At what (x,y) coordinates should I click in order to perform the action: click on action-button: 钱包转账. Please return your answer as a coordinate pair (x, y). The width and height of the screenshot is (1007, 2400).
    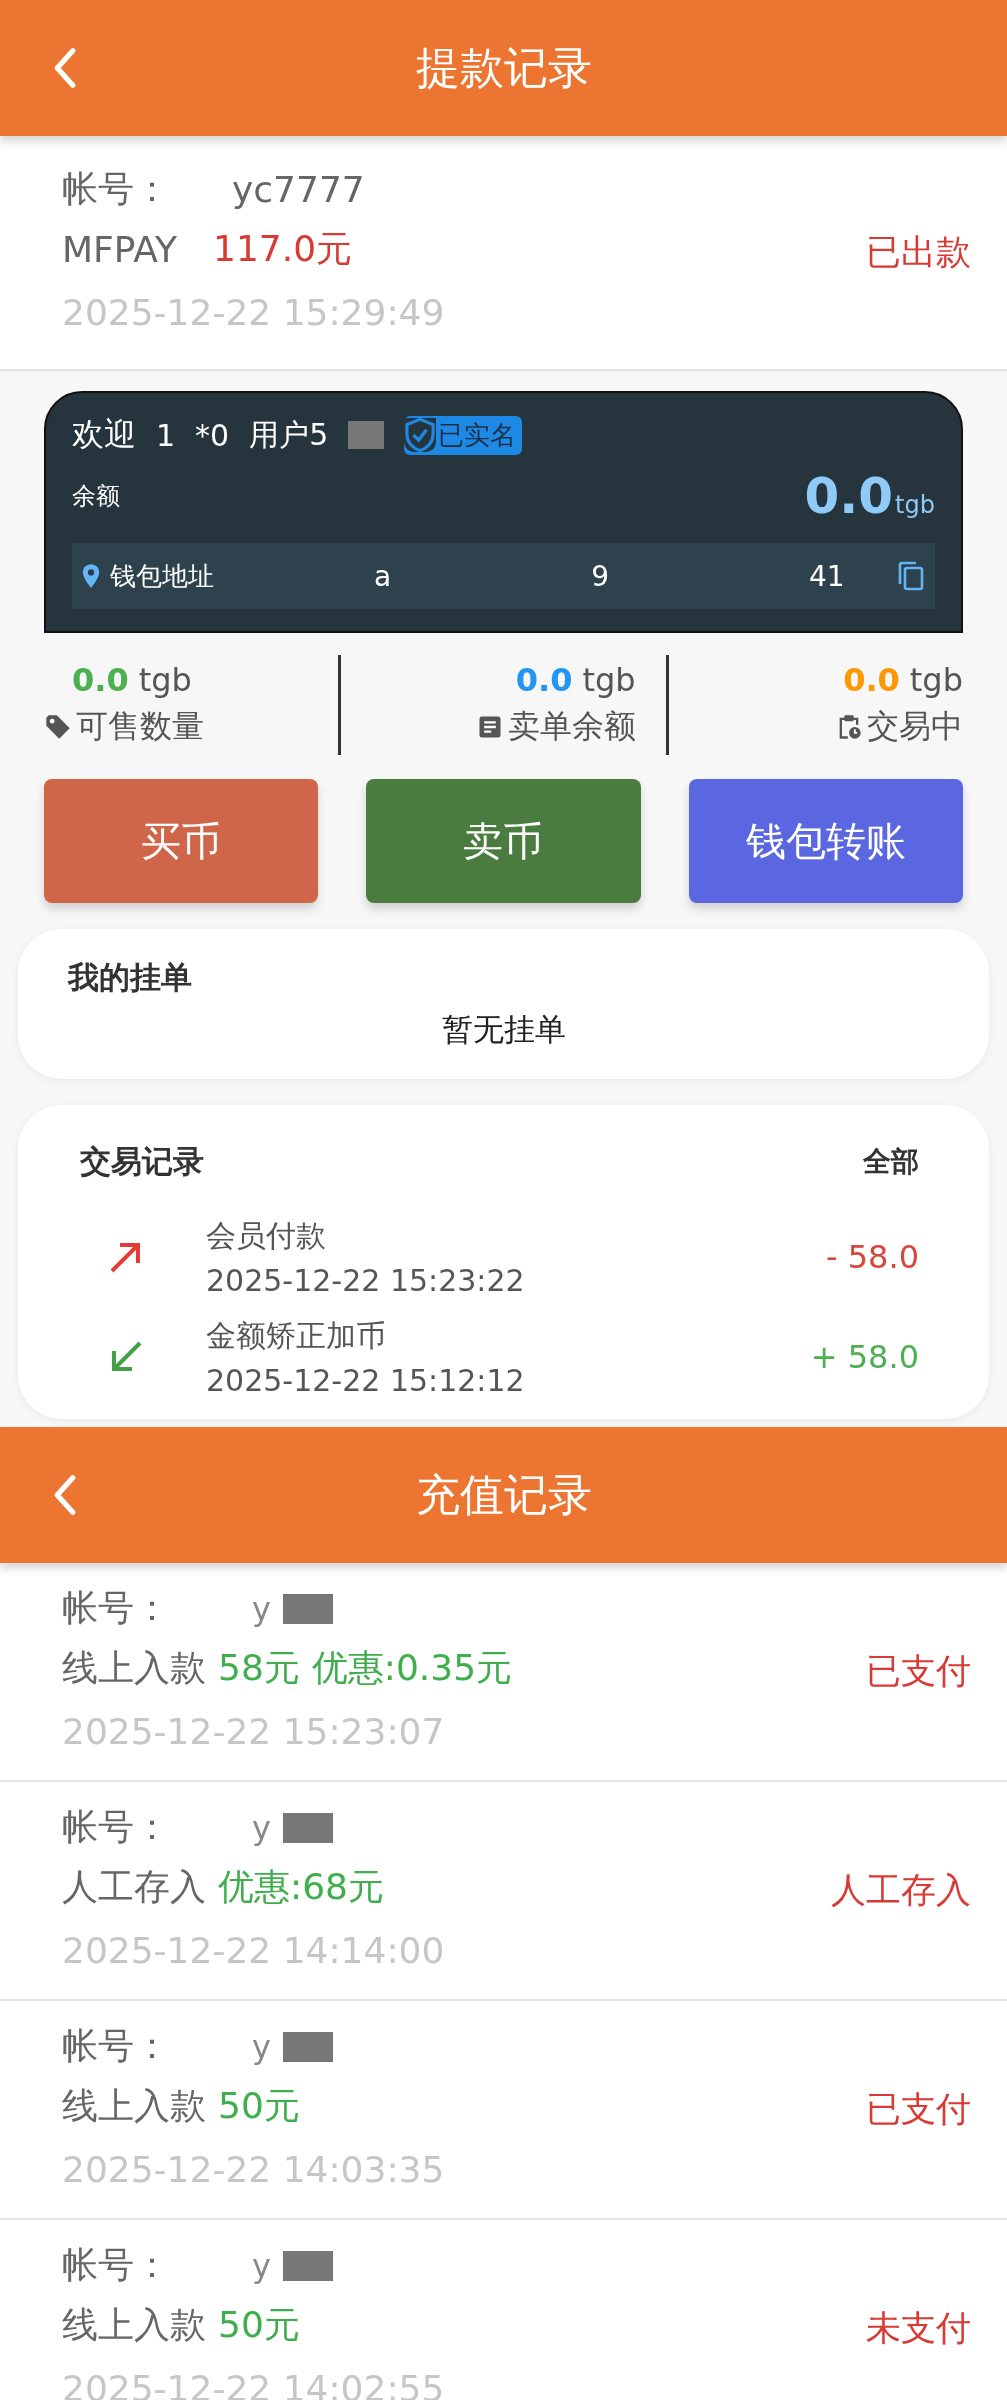
    Looking at the image, I should click on (825, 841).